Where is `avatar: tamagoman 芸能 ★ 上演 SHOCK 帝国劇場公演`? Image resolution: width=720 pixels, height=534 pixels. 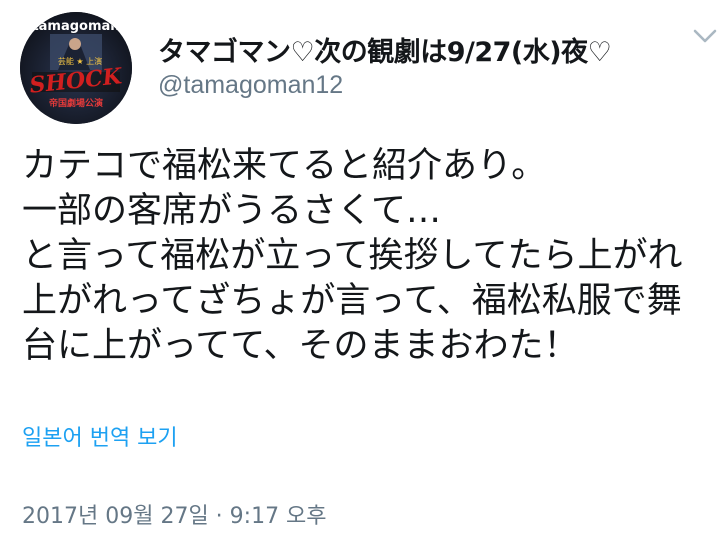
avatar: tamagoman 芸能 ★ 上演 SHOCK 帝国劇場公演 is located at coordinates (76, 68).